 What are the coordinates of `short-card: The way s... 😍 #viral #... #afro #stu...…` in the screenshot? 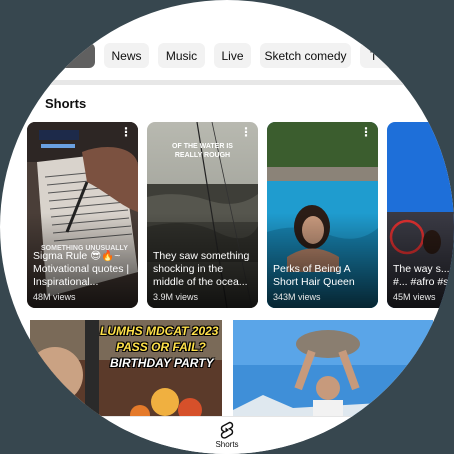 It's located at (420, 215).